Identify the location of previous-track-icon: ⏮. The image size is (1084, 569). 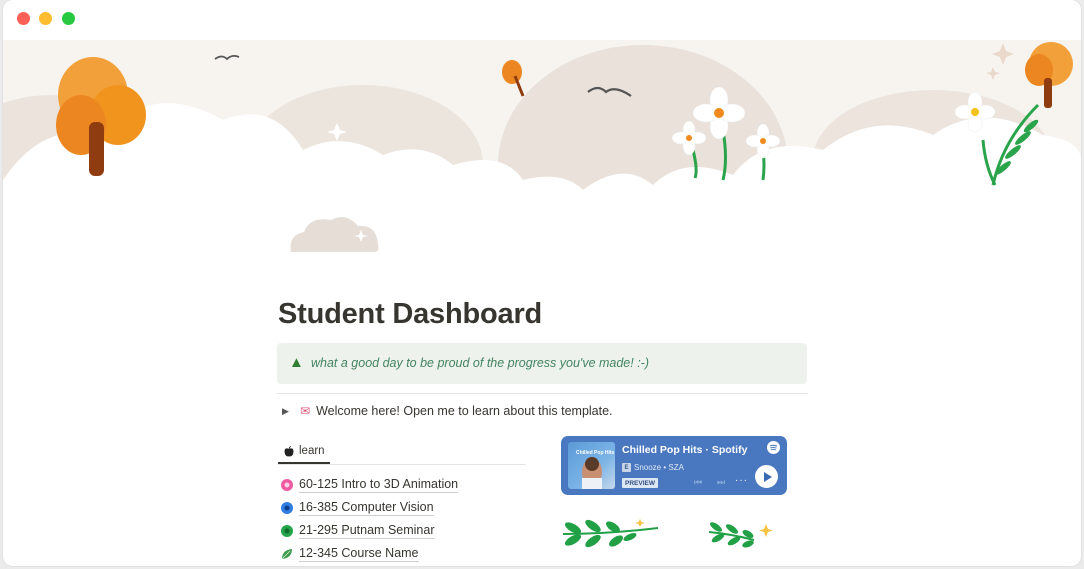
(698, 482).